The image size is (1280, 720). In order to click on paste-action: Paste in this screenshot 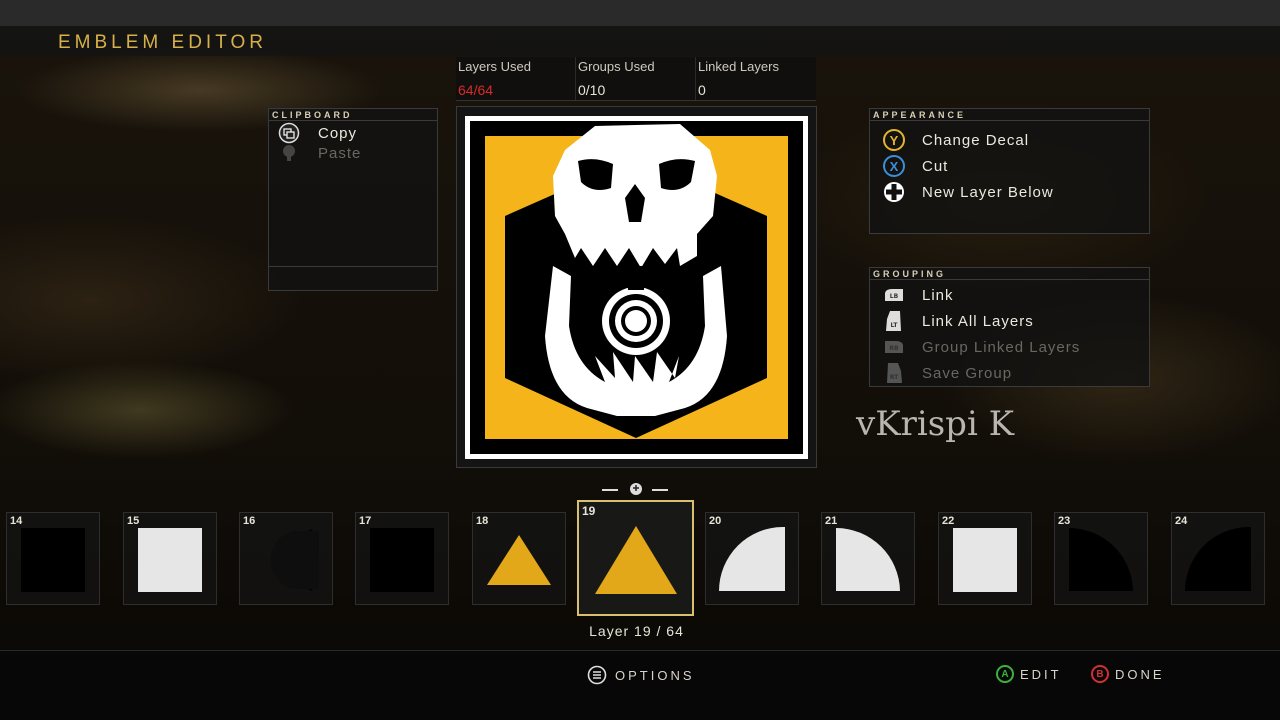, I will do `click(353, 153)`.